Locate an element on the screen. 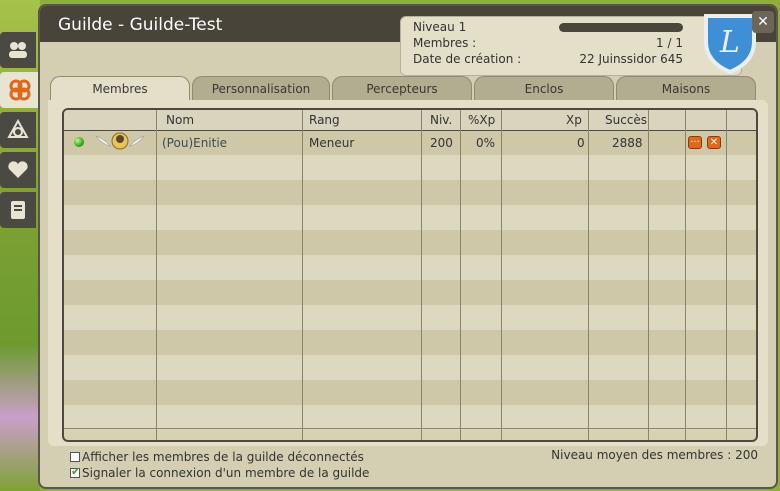 The image size is (780, 491). side-tab-spouse is located at coordinates (18, 170).